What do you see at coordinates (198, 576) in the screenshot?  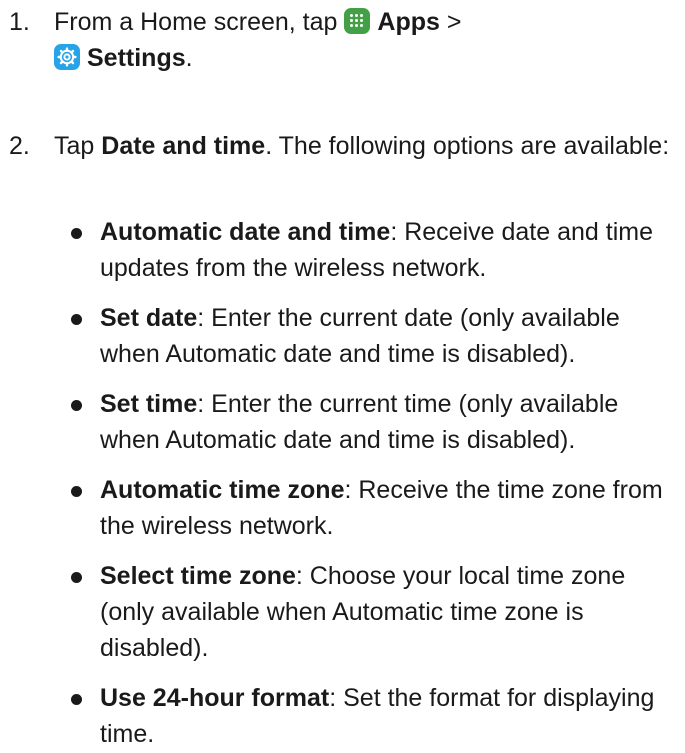 I see `option-term: Select time zone` at bounding box center [198, 576].